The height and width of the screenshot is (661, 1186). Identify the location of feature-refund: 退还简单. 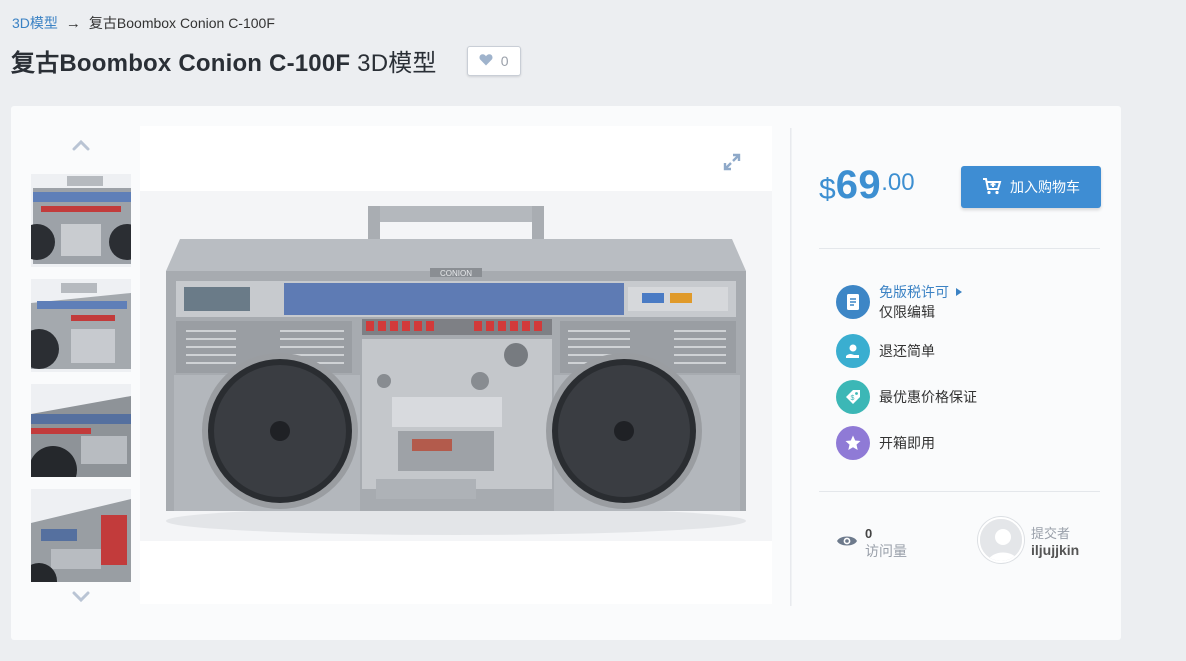
(885, 351).